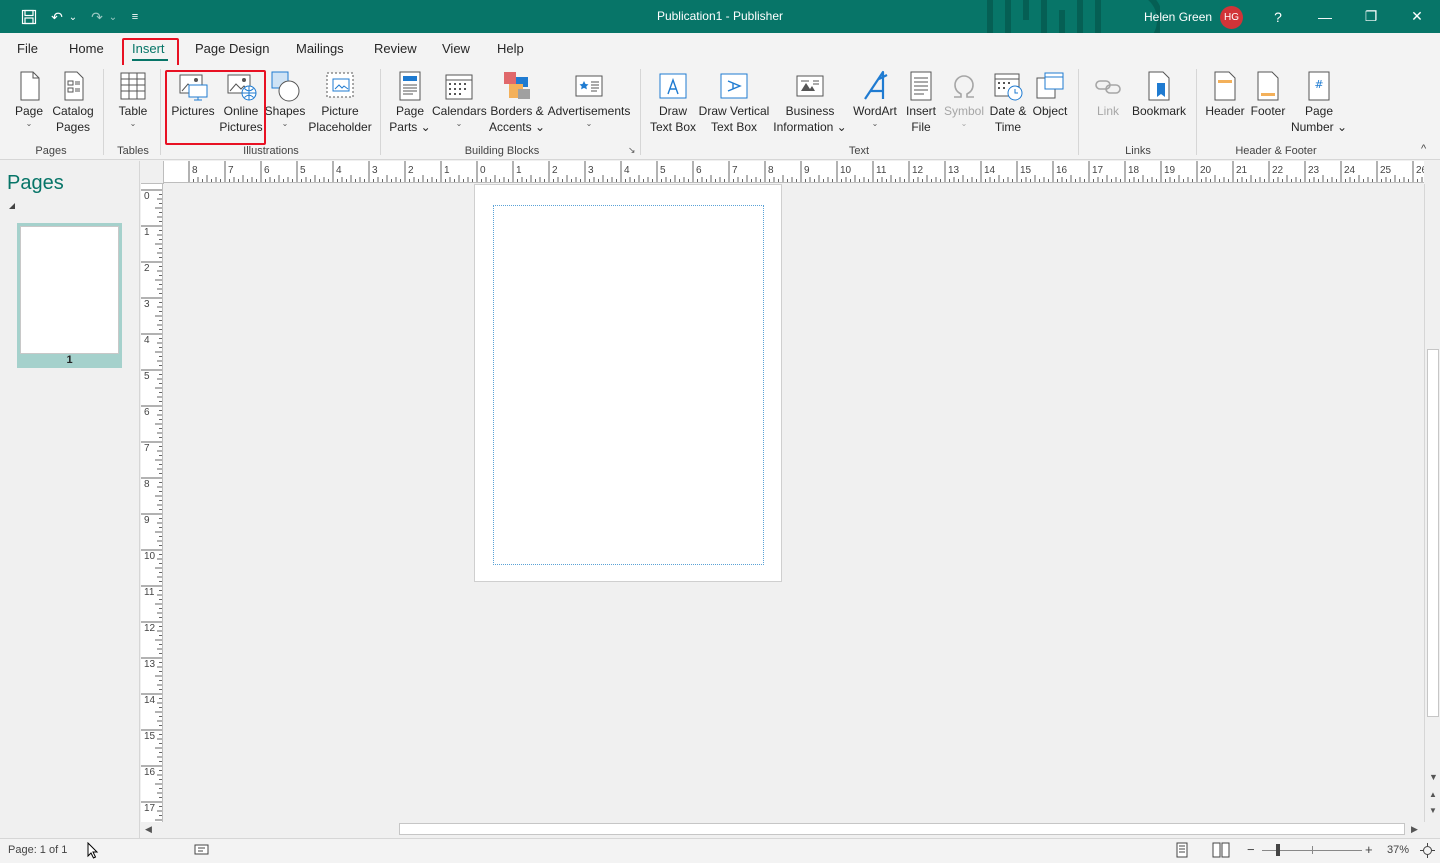 Image resolution: width=1440 pixels, height=863 pixels. I want to click on minimize-button: —, so click(1325, 16).